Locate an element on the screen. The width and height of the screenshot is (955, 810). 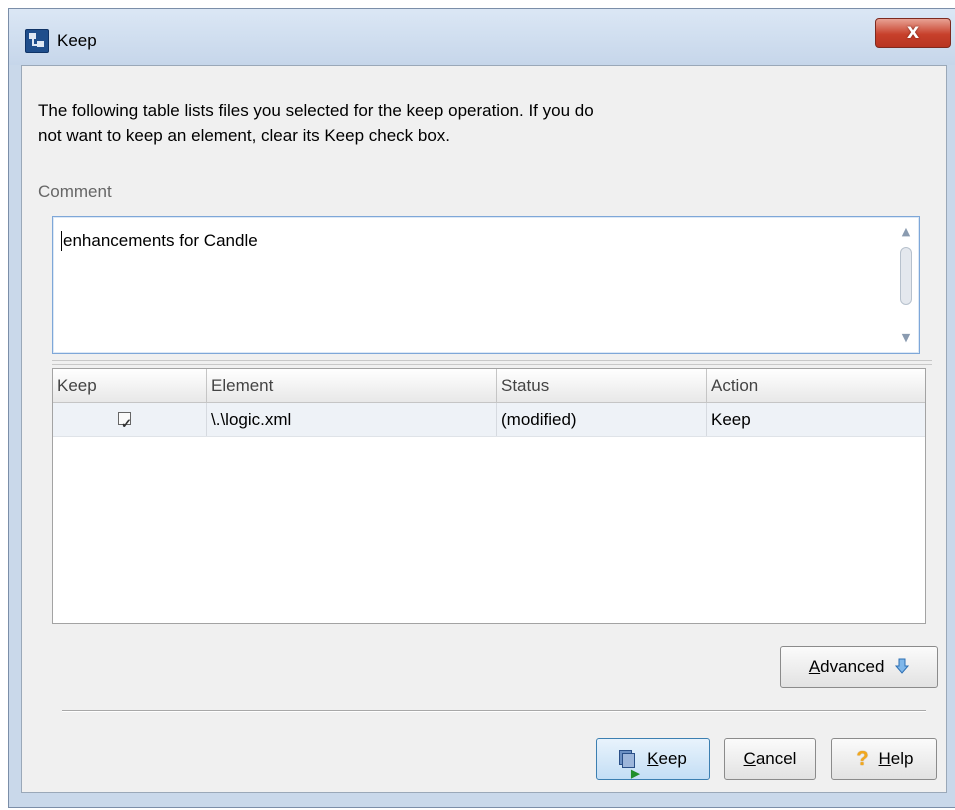
keep-icon: ▶ is located at coordinates (629, 765).